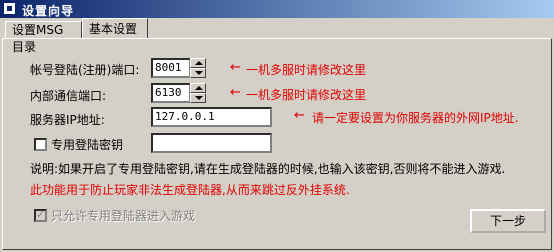  Describe the element at coordinates (171, 68) in the screenshot. I see `account-port-input: 8001` at that location.